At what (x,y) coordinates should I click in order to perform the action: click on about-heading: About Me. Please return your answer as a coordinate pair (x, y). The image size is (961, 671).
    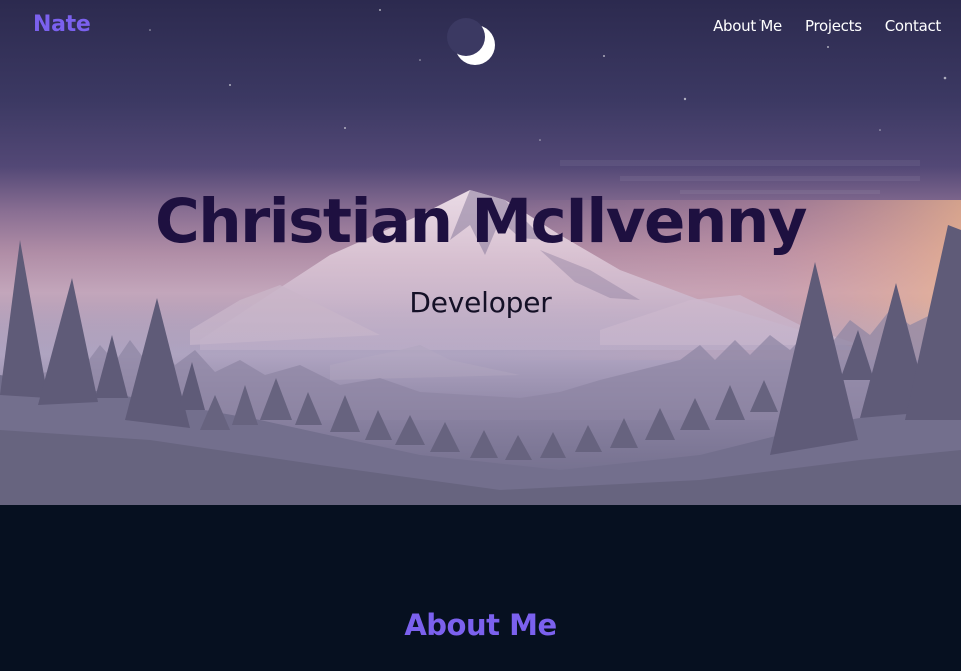
    Looking at the image, I should click on (480, 625).